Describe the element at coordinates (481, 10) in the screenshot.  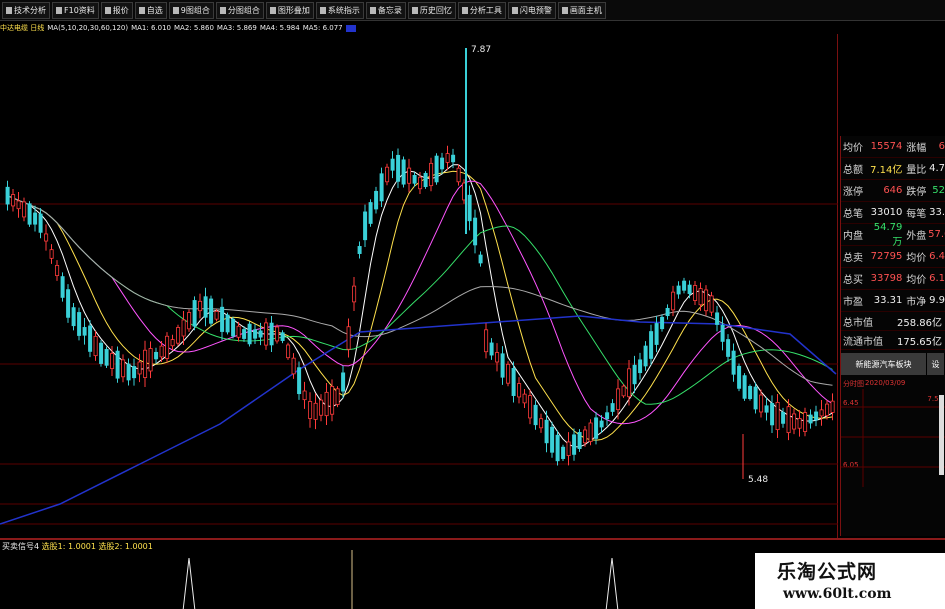
I see `toolbar-button-analysis-tools: 分析工具` at that location.